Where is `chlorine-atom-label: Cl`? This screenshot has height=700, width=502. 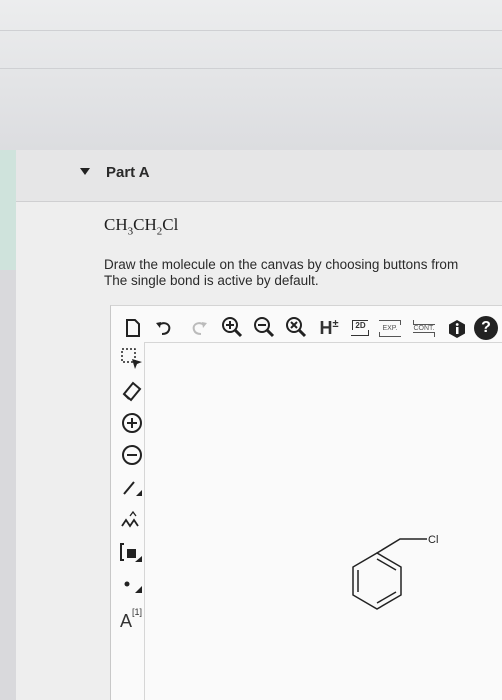
chlorine-atom-label: Cl is located at coordinates (433, 540).